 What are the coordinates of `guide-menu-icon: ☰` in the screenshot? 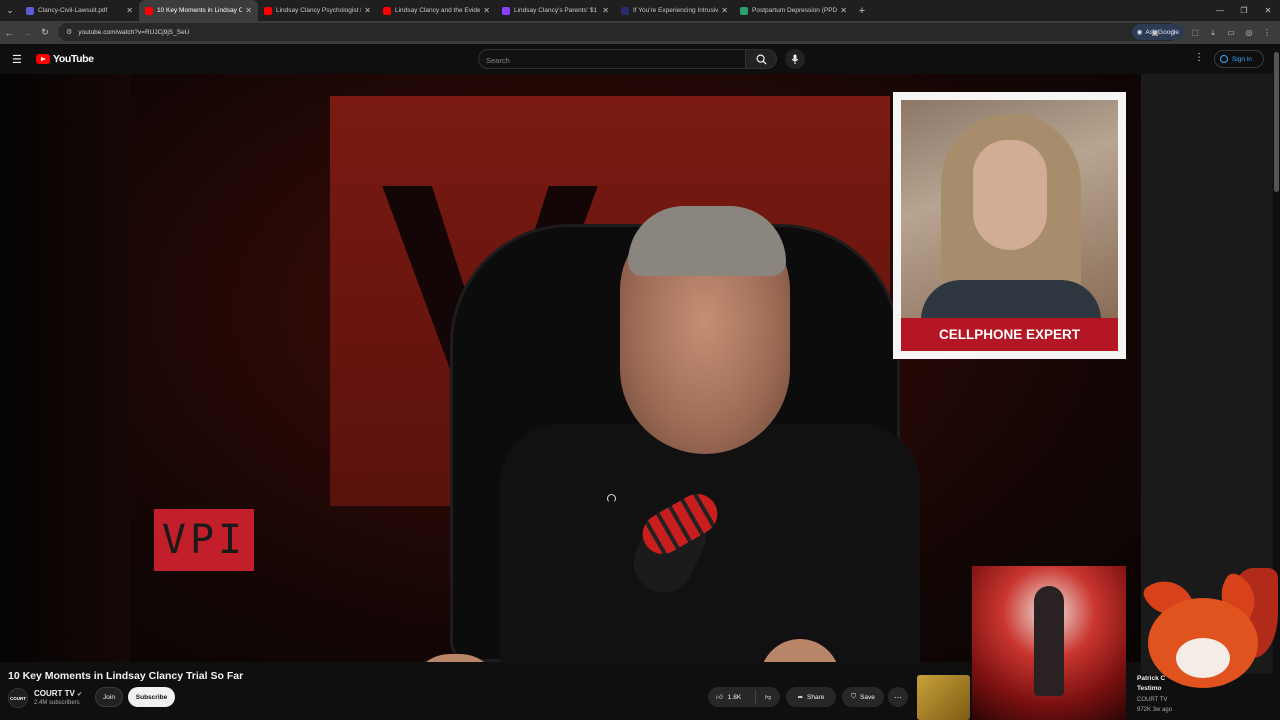 It's located at (17, 59).